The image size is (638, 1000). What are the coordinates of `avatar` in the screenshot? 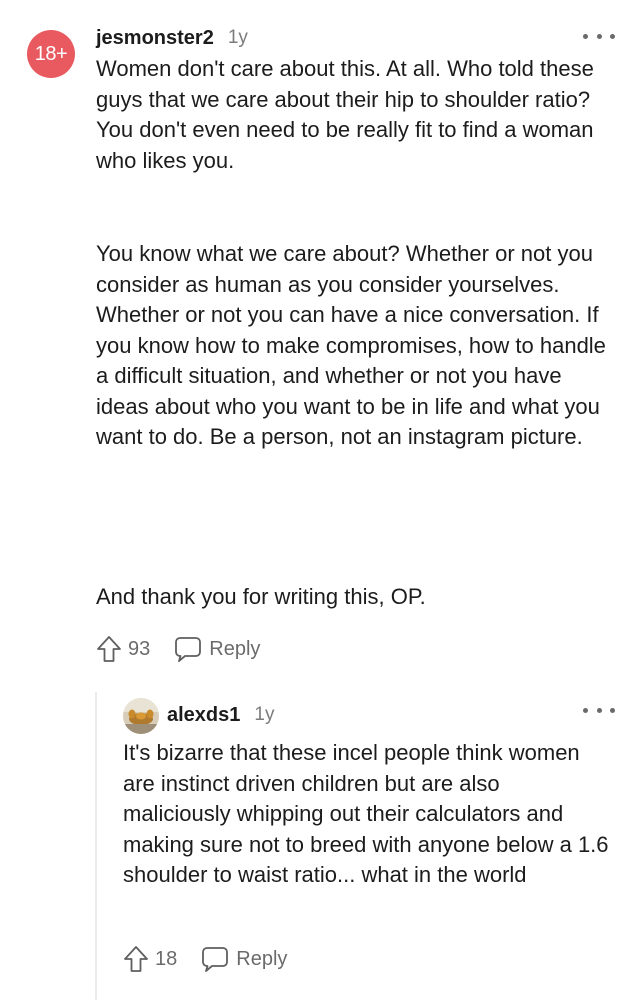 It's located at (141, 716).